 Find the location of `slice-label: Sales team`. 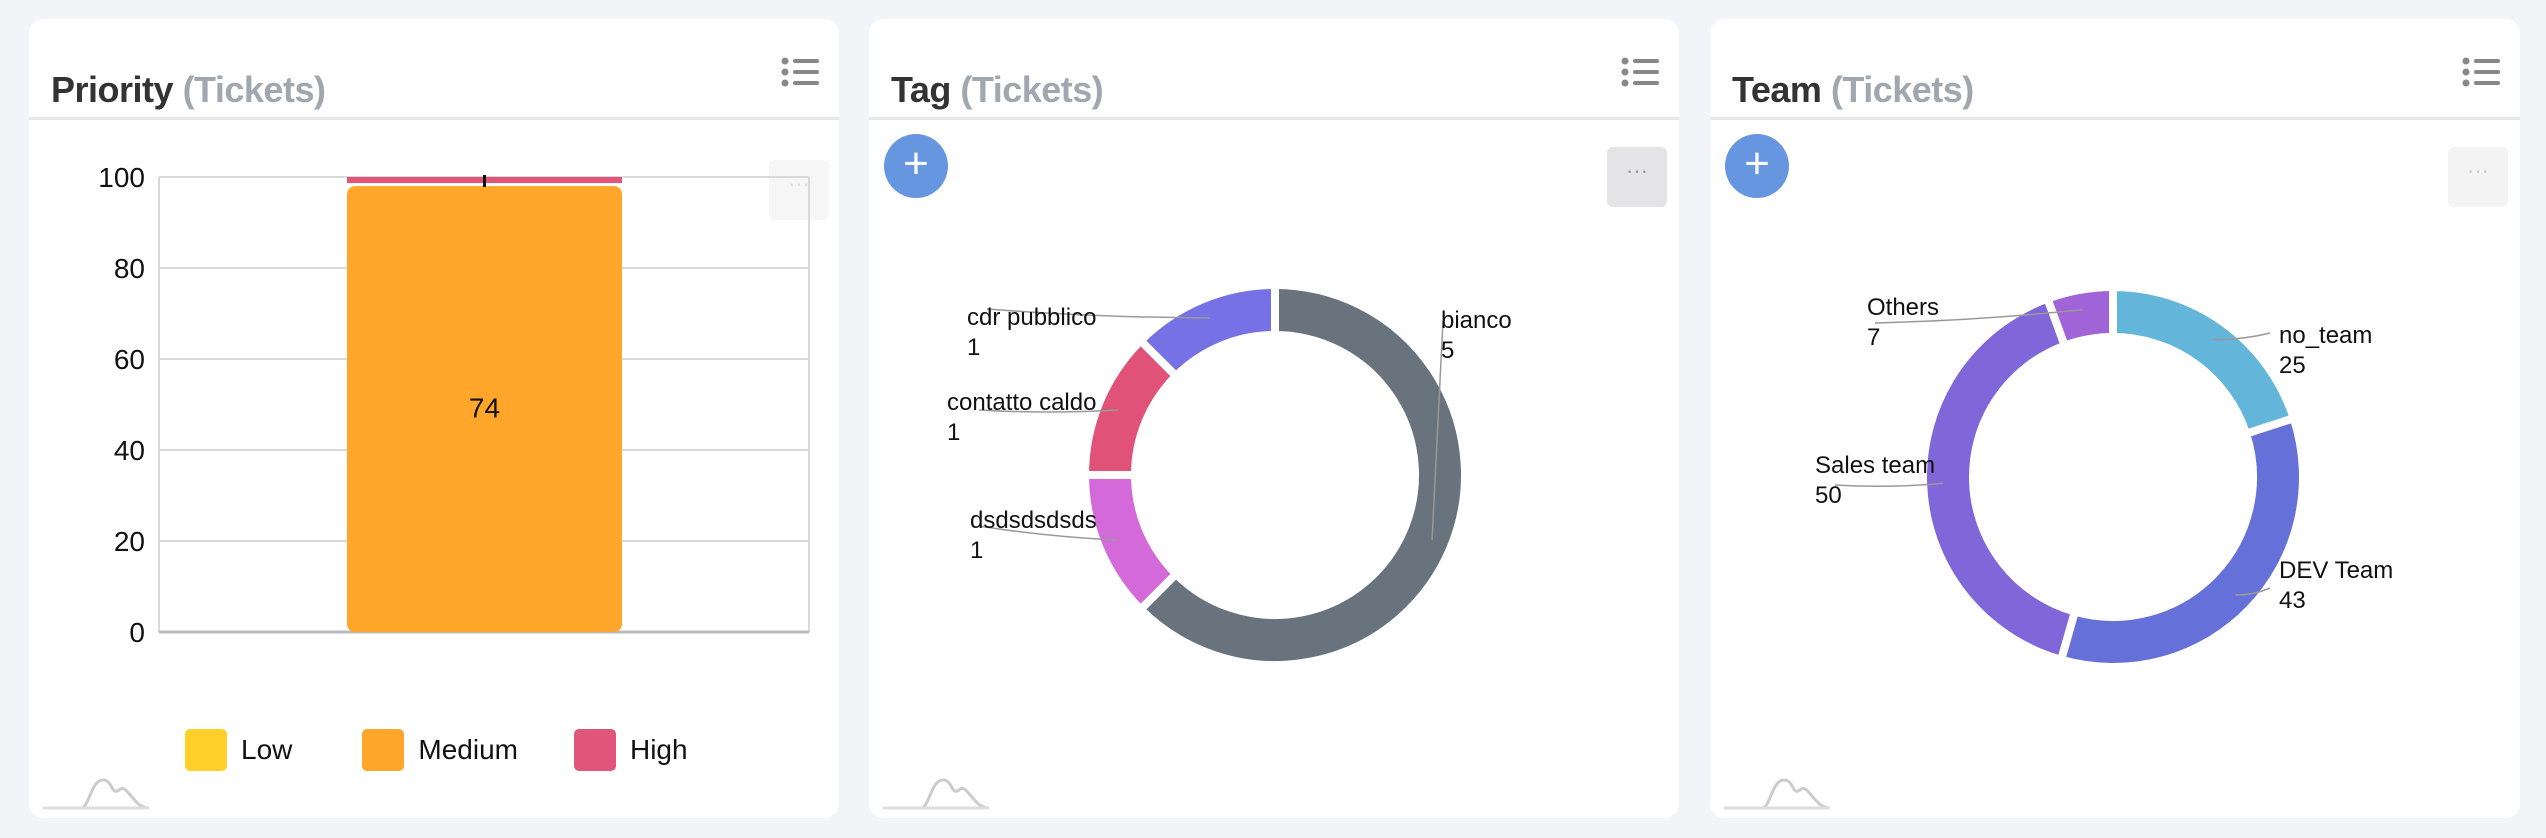

slice-label: Sales team is located at coordinates (1875, 465).